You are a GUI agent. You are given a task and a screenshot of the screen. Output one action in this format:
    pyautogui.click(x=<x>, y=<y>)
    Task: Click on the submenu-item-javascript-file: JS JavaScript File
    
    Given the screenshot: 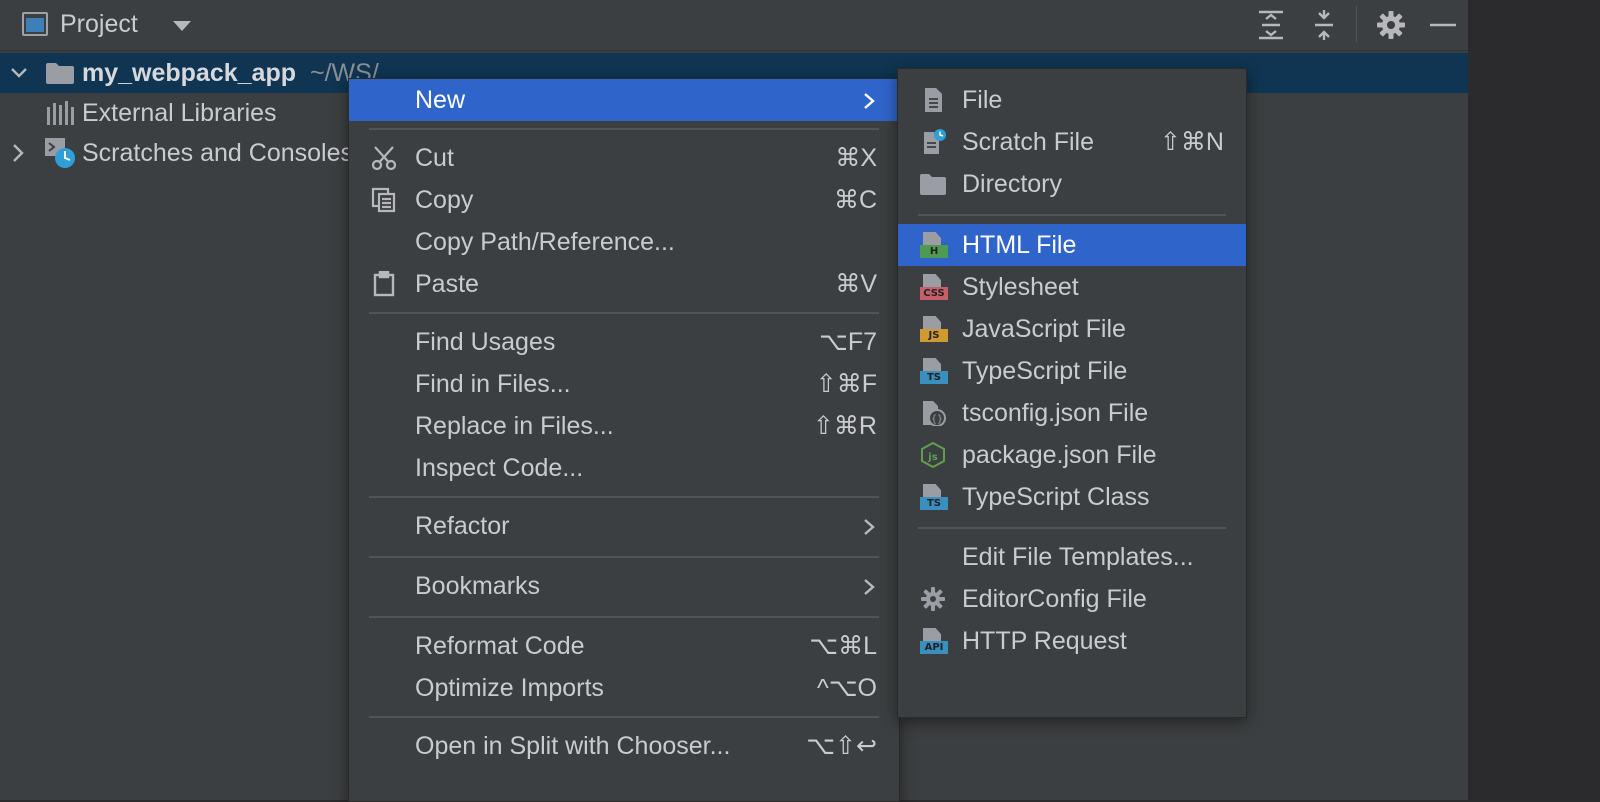 What is the action you would take?
    pyautogui.click(x=1072, y=329)
    